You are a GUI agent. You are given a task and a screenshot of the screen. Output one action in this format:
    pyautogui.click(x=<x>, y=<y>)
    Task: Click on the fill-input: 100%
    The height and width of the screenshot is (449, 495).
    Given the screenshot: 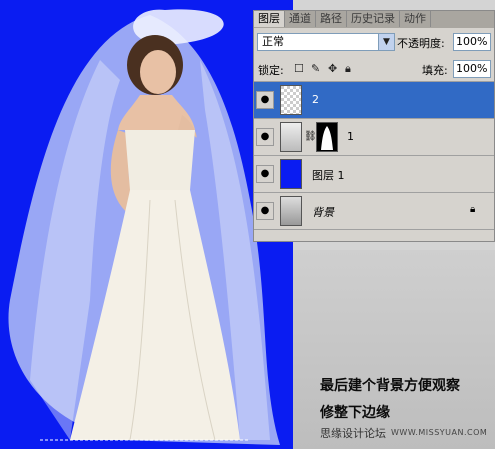 What is the action you would take?
    pyautogui.click(x=472, y=69)
    